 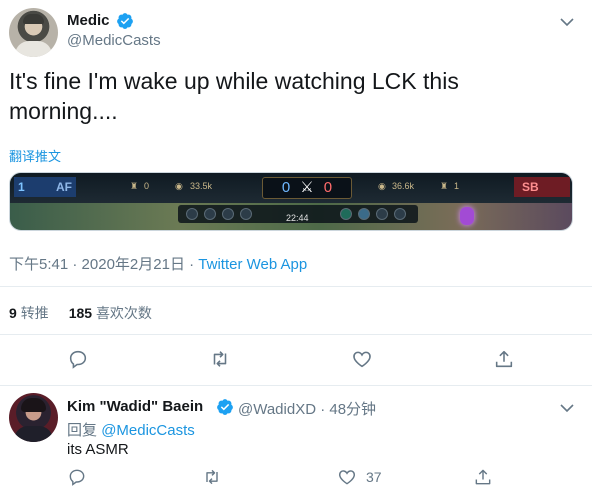 I want to click on reply-author-name: Kim "Wadid" Baein, so click(x=135, y=406).